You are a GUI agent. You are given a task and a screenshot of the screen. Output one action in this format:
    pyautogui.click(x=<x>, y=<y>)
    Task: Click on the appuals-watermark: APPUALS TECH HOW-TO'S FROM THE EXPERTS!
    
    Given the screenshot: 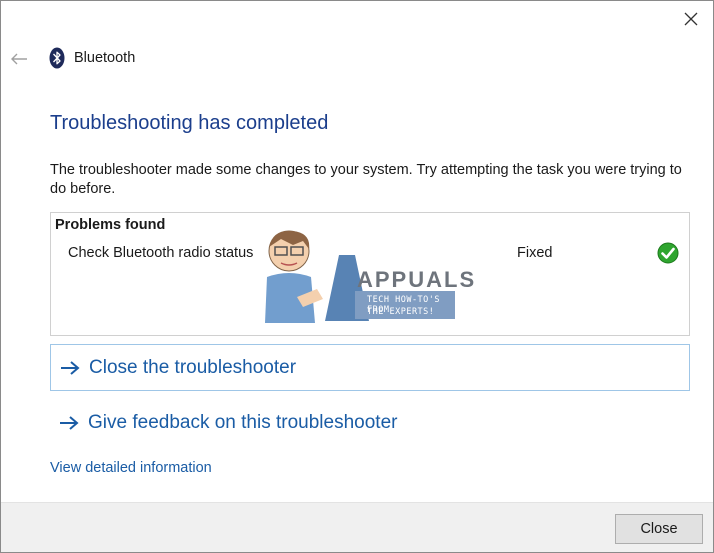 What is the action you would take?
    pyautogui.click(x=366, y=275)
    